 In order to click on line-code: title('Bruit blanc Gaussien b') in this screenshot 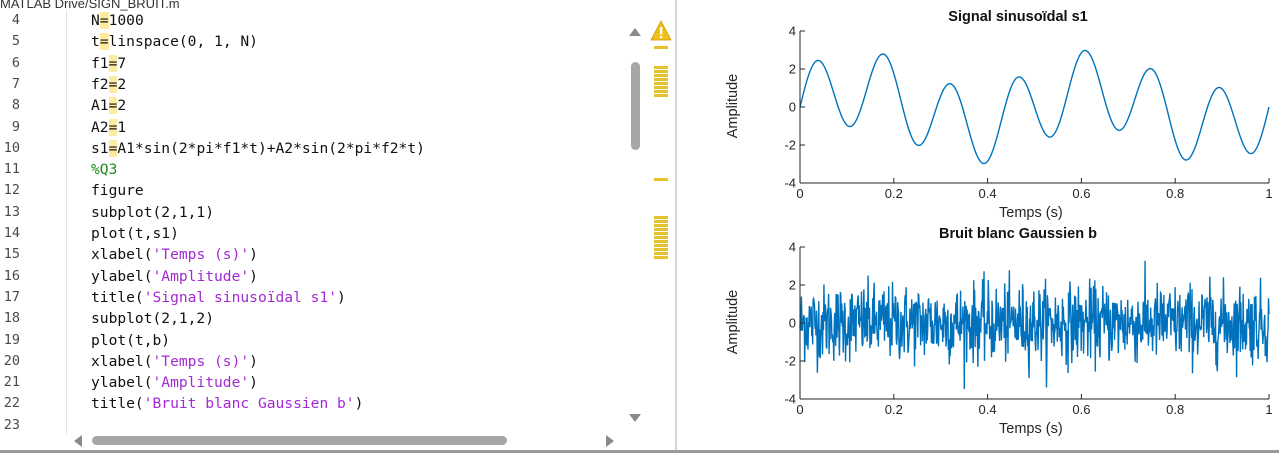, I will do `click(227, 403)`.